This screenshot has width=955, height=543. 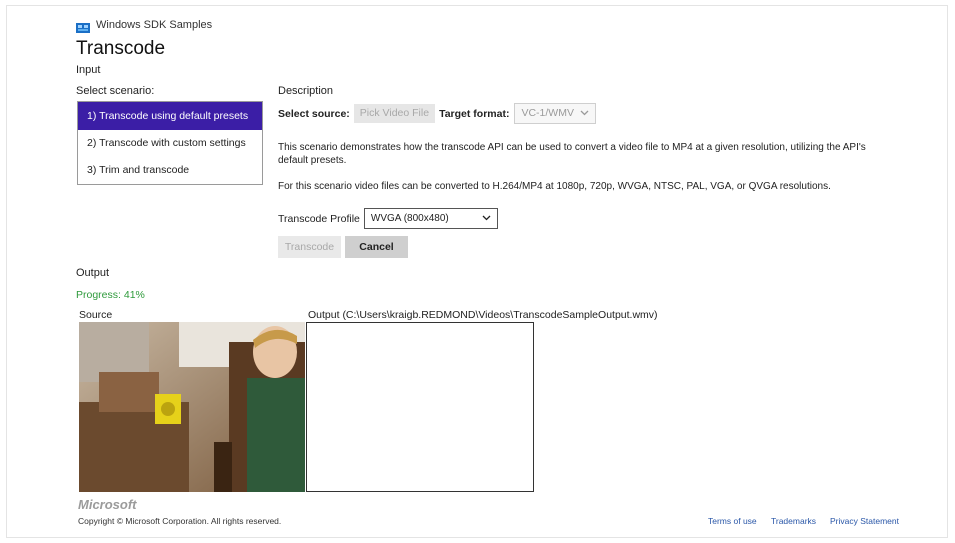 I want to click on output-section-label: Output, so click(x=93, y=273).